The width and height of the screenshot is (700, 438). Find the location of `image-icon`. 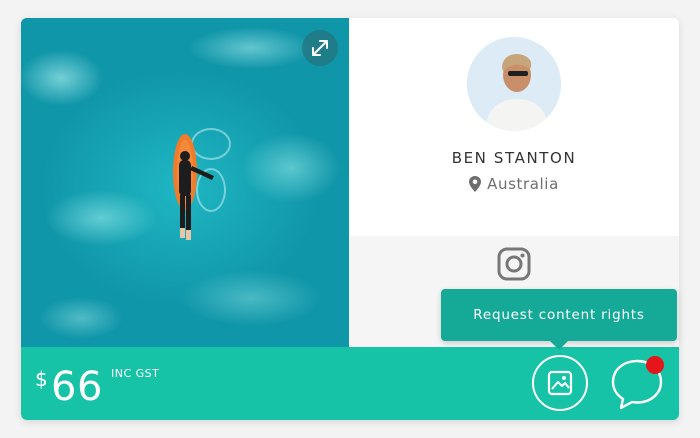

image-icon is located at coordinates (560, 383).